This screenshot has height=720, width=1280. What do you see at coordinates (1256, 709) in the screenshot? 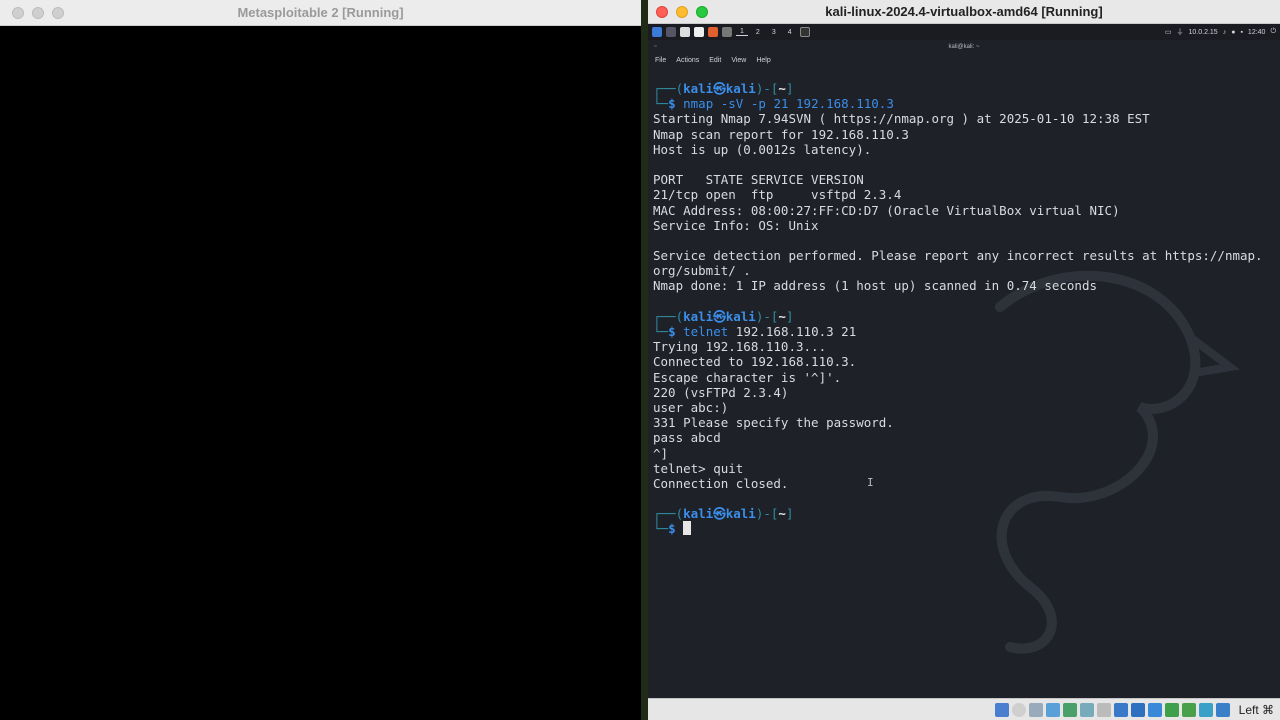
I see `host-key-indicator: Left ⌘` at bounding box center [1256, 709].